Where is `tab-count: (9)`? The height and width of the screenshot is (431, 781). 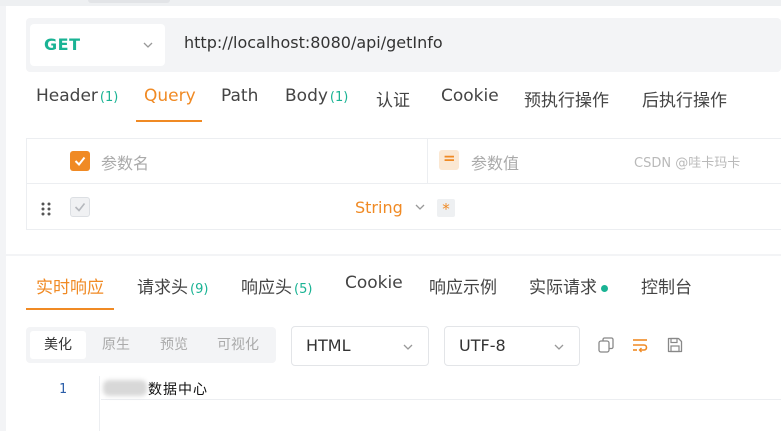
tab-count: (9) is located at coordinates (199, 289).